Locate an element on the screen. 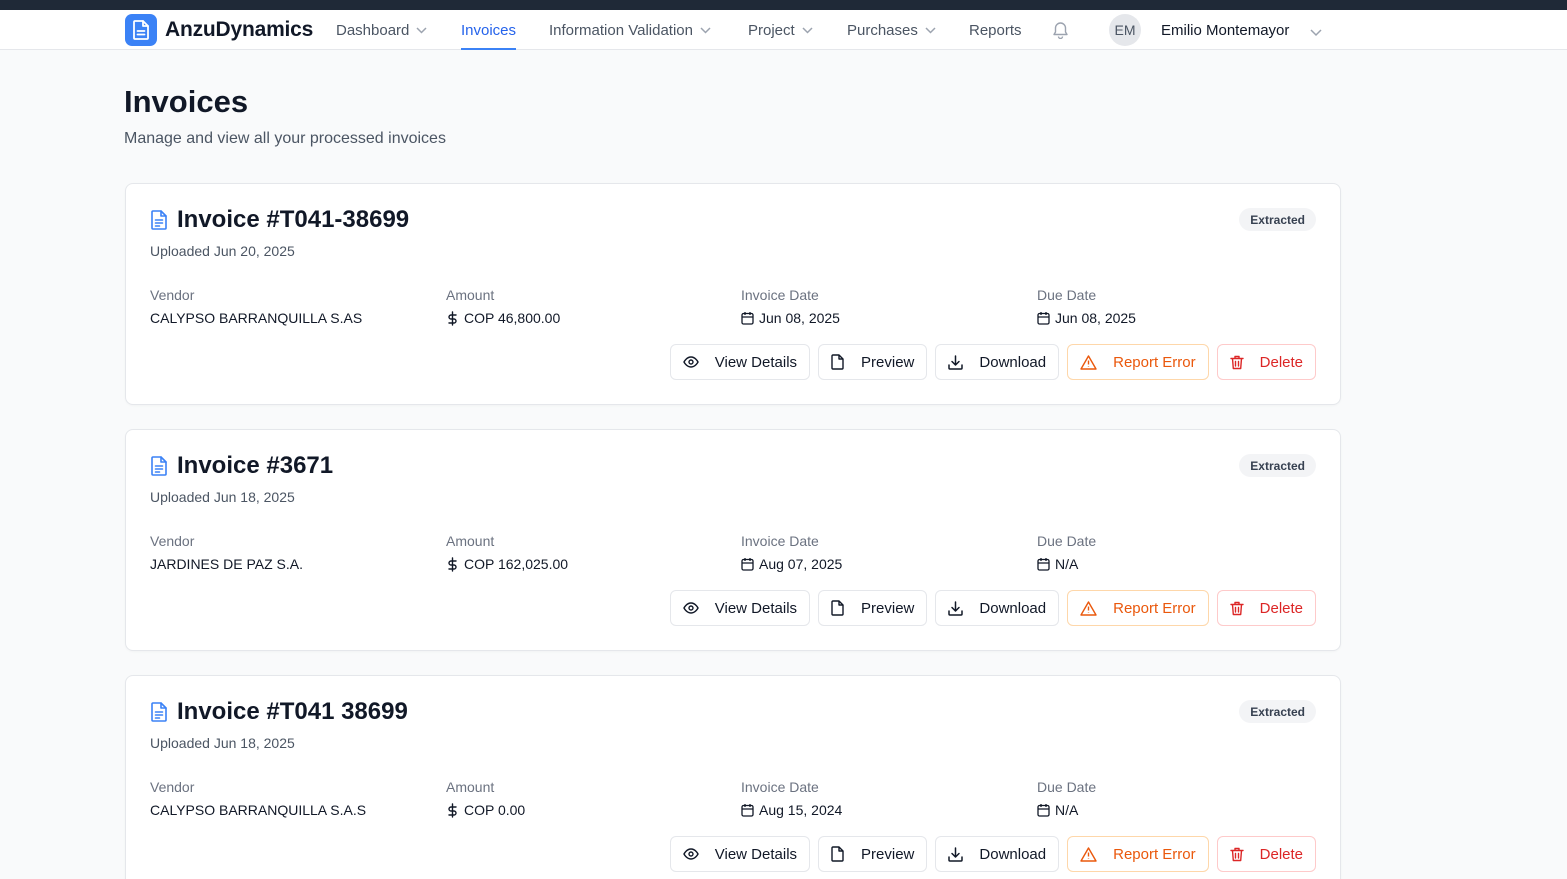 Image resolution: width=1567 pixels, height=879 pixels. amount-value: COP 0.00 is located at coordinates (485, 810).